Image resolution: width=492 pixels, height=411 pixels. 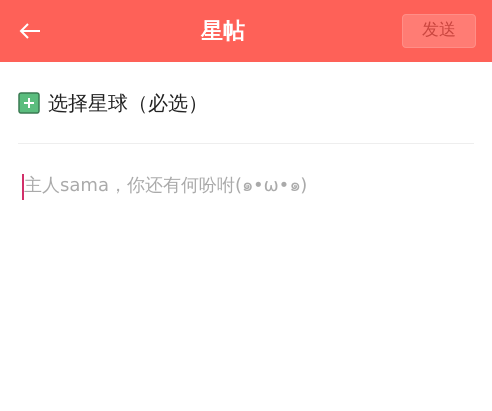 What do you see at coordinates (30, 31) in the screenshot?
I see `back-arrow-icon` at bounding box center [30, 31].